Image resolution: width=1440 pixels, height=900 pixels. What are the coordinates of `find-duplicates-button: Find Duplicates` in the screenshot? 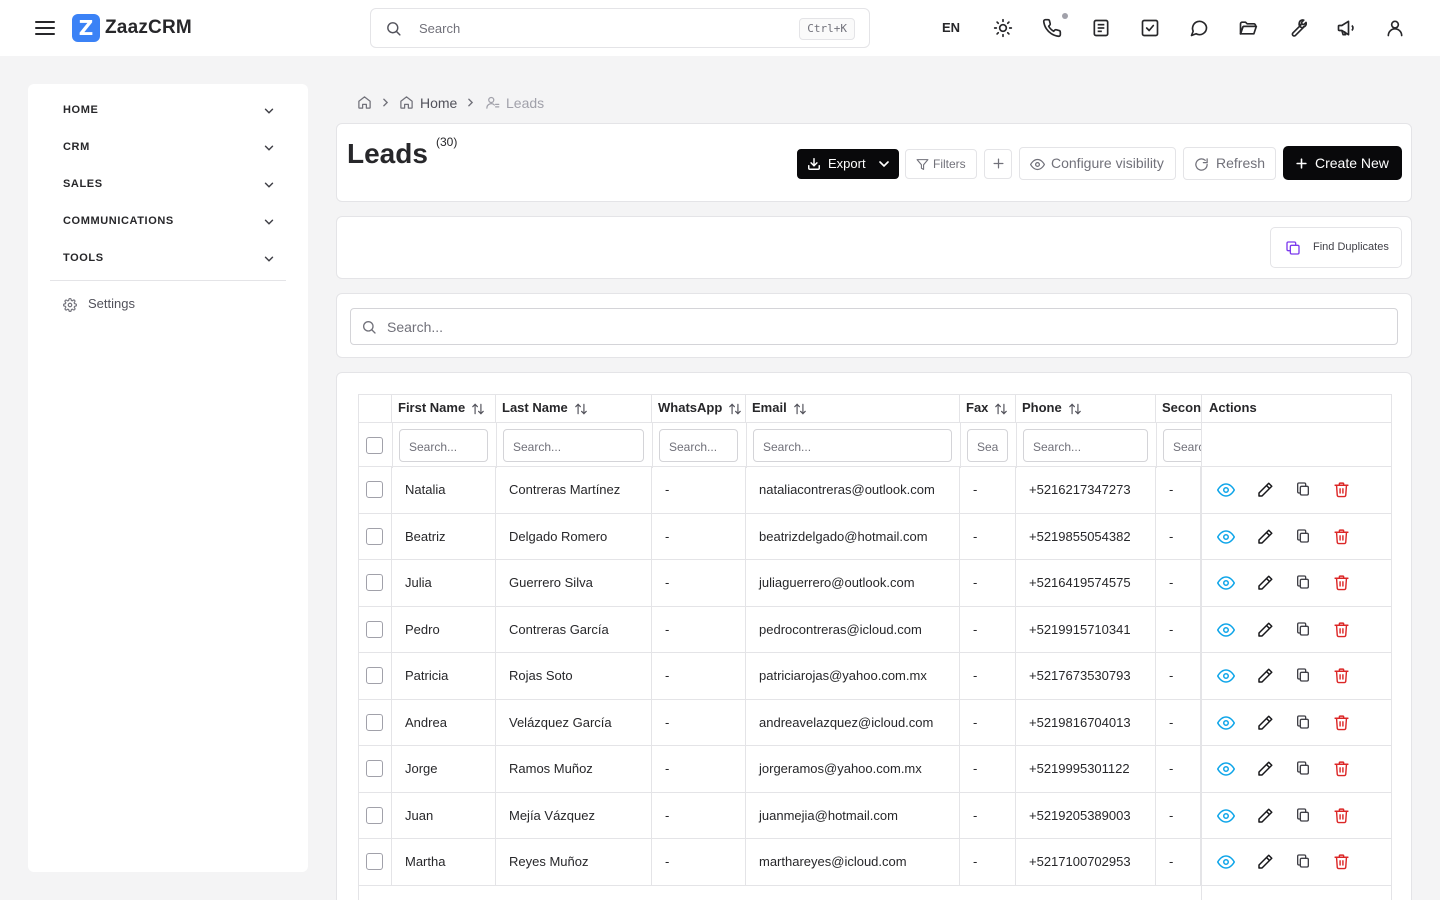 It's located at (1336, 247).